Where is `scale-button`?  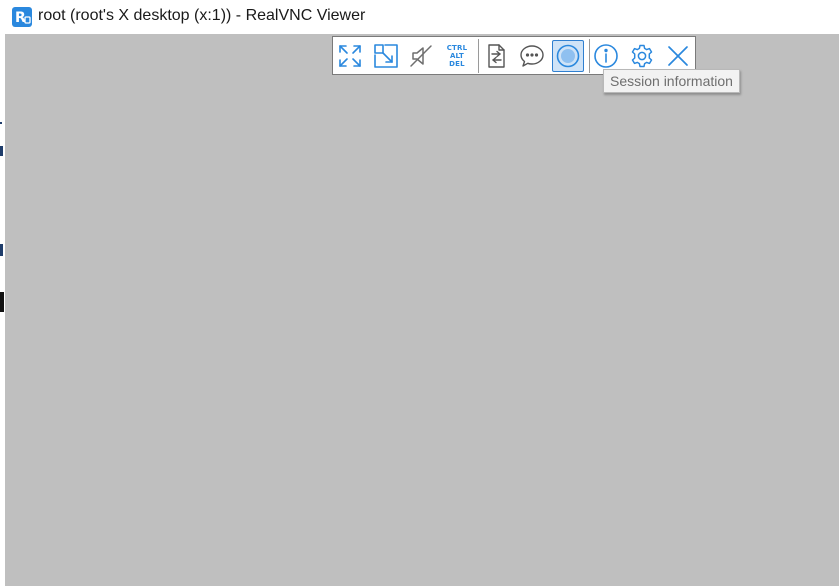
scale-button is located at coordinates (386, 56).